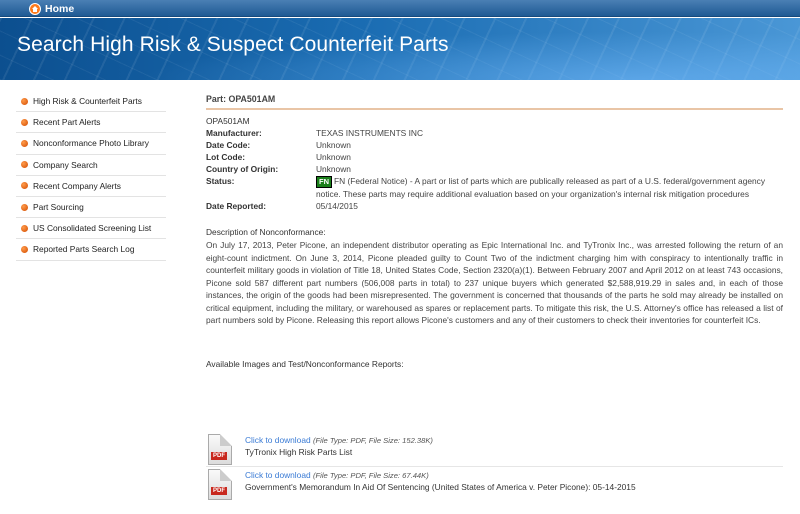 This screenshot has height=514, width=800. Describe the element at coordinates (337, 206) in the screenshot. I see `date-reported-value: 05/14/2015` at that location.